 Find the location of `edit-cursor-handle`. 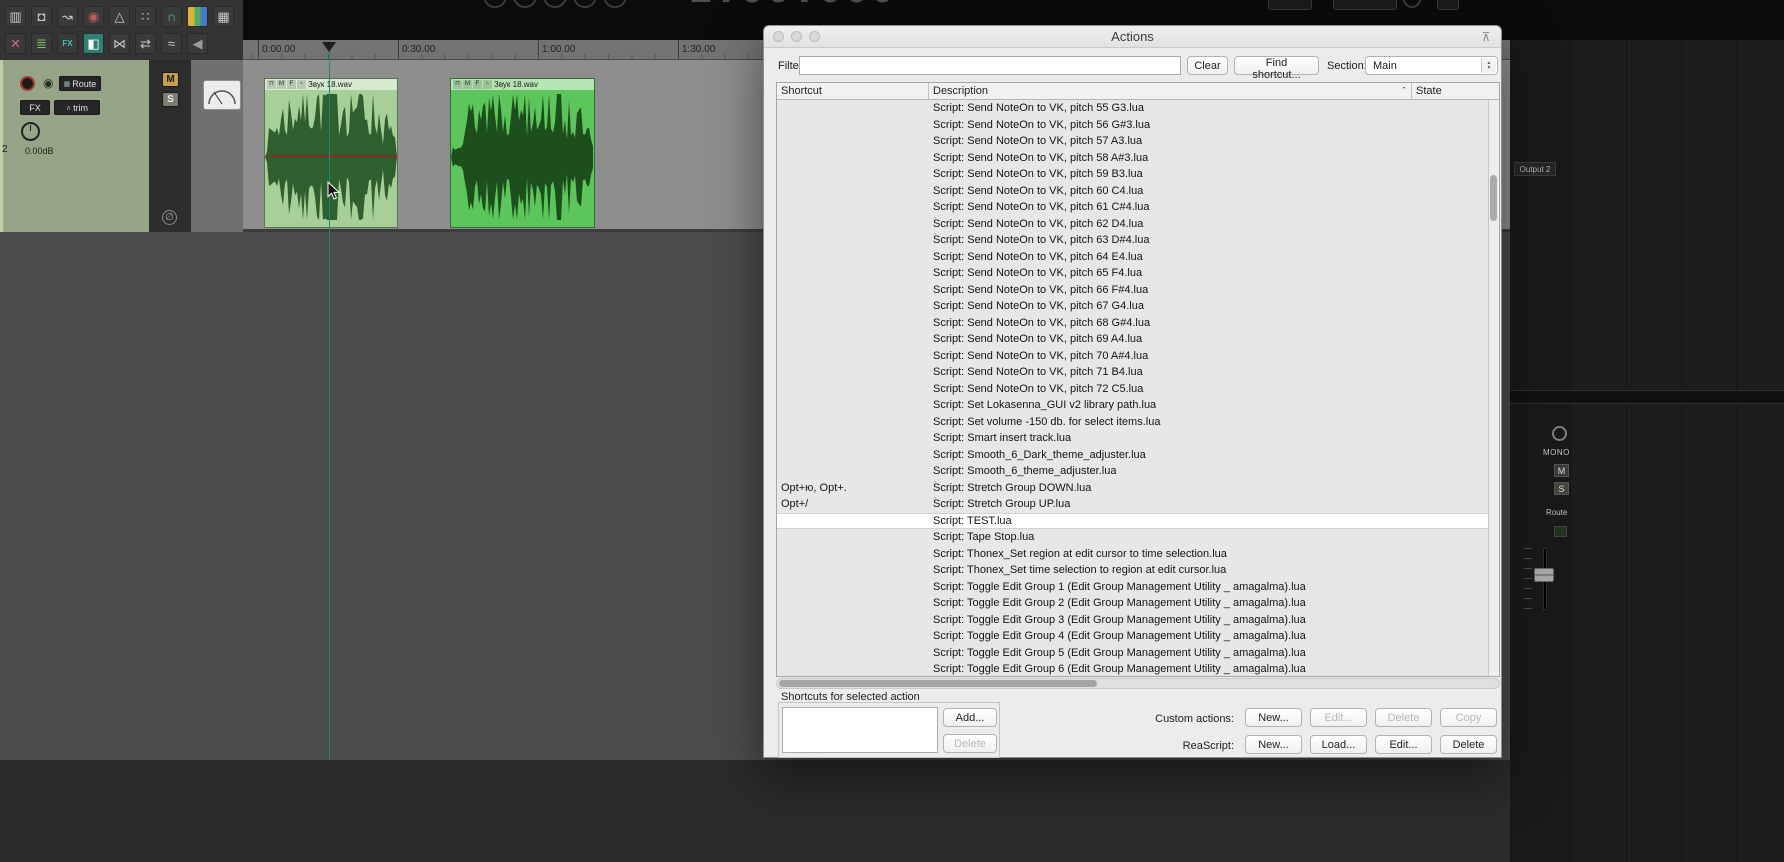

edit-cursor-handle is located at coordinates (329, 47).